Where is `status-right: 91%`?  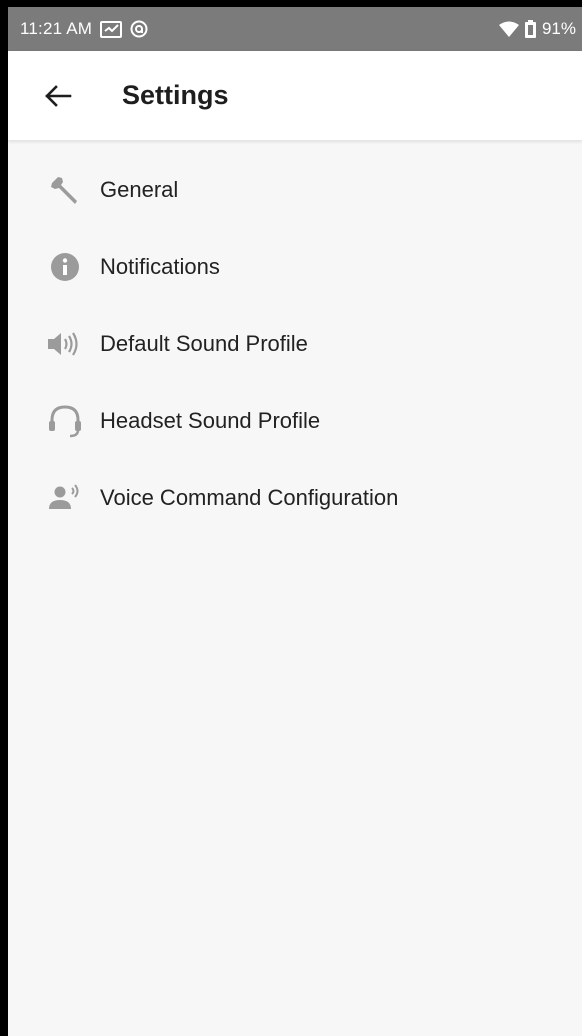
status-right: 91% is located at coordinates (537, 29).